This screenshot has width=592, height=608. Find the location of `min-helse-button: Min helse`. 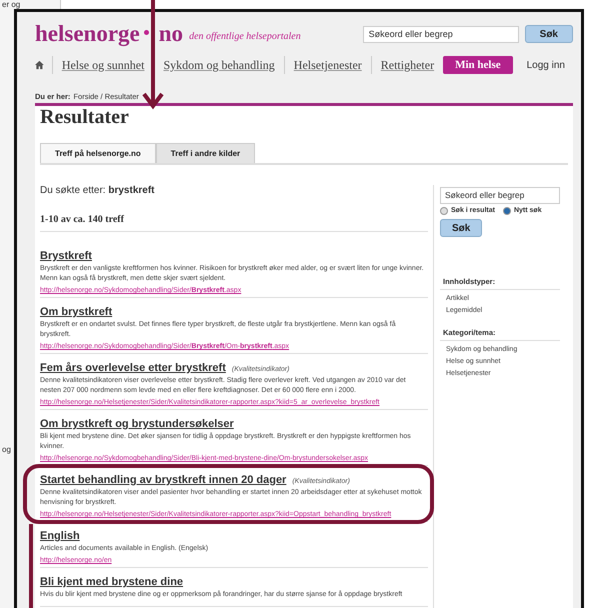

min-helse-button: Min helse is located at coordinates (478, 65).